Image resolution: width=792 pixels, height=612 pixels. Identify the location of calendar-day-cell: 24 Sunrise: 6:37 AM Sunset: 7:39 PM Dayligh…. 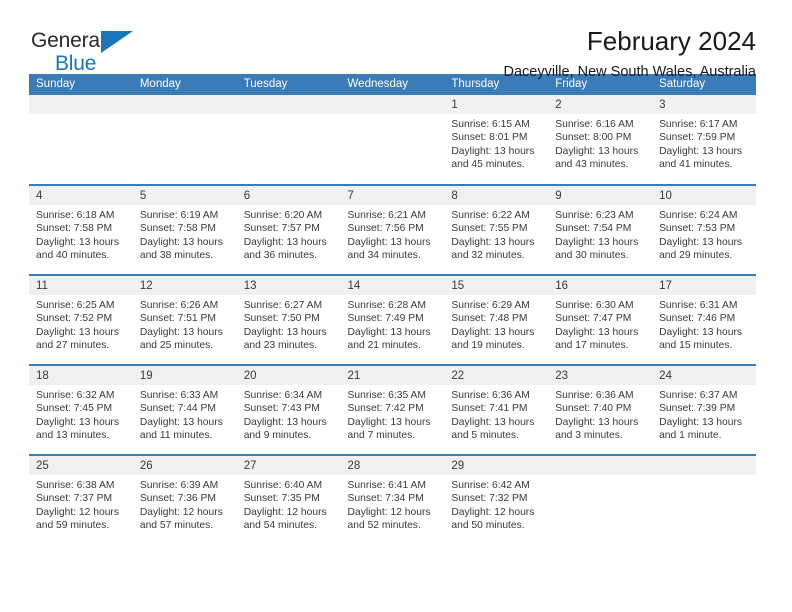
(704, 409).